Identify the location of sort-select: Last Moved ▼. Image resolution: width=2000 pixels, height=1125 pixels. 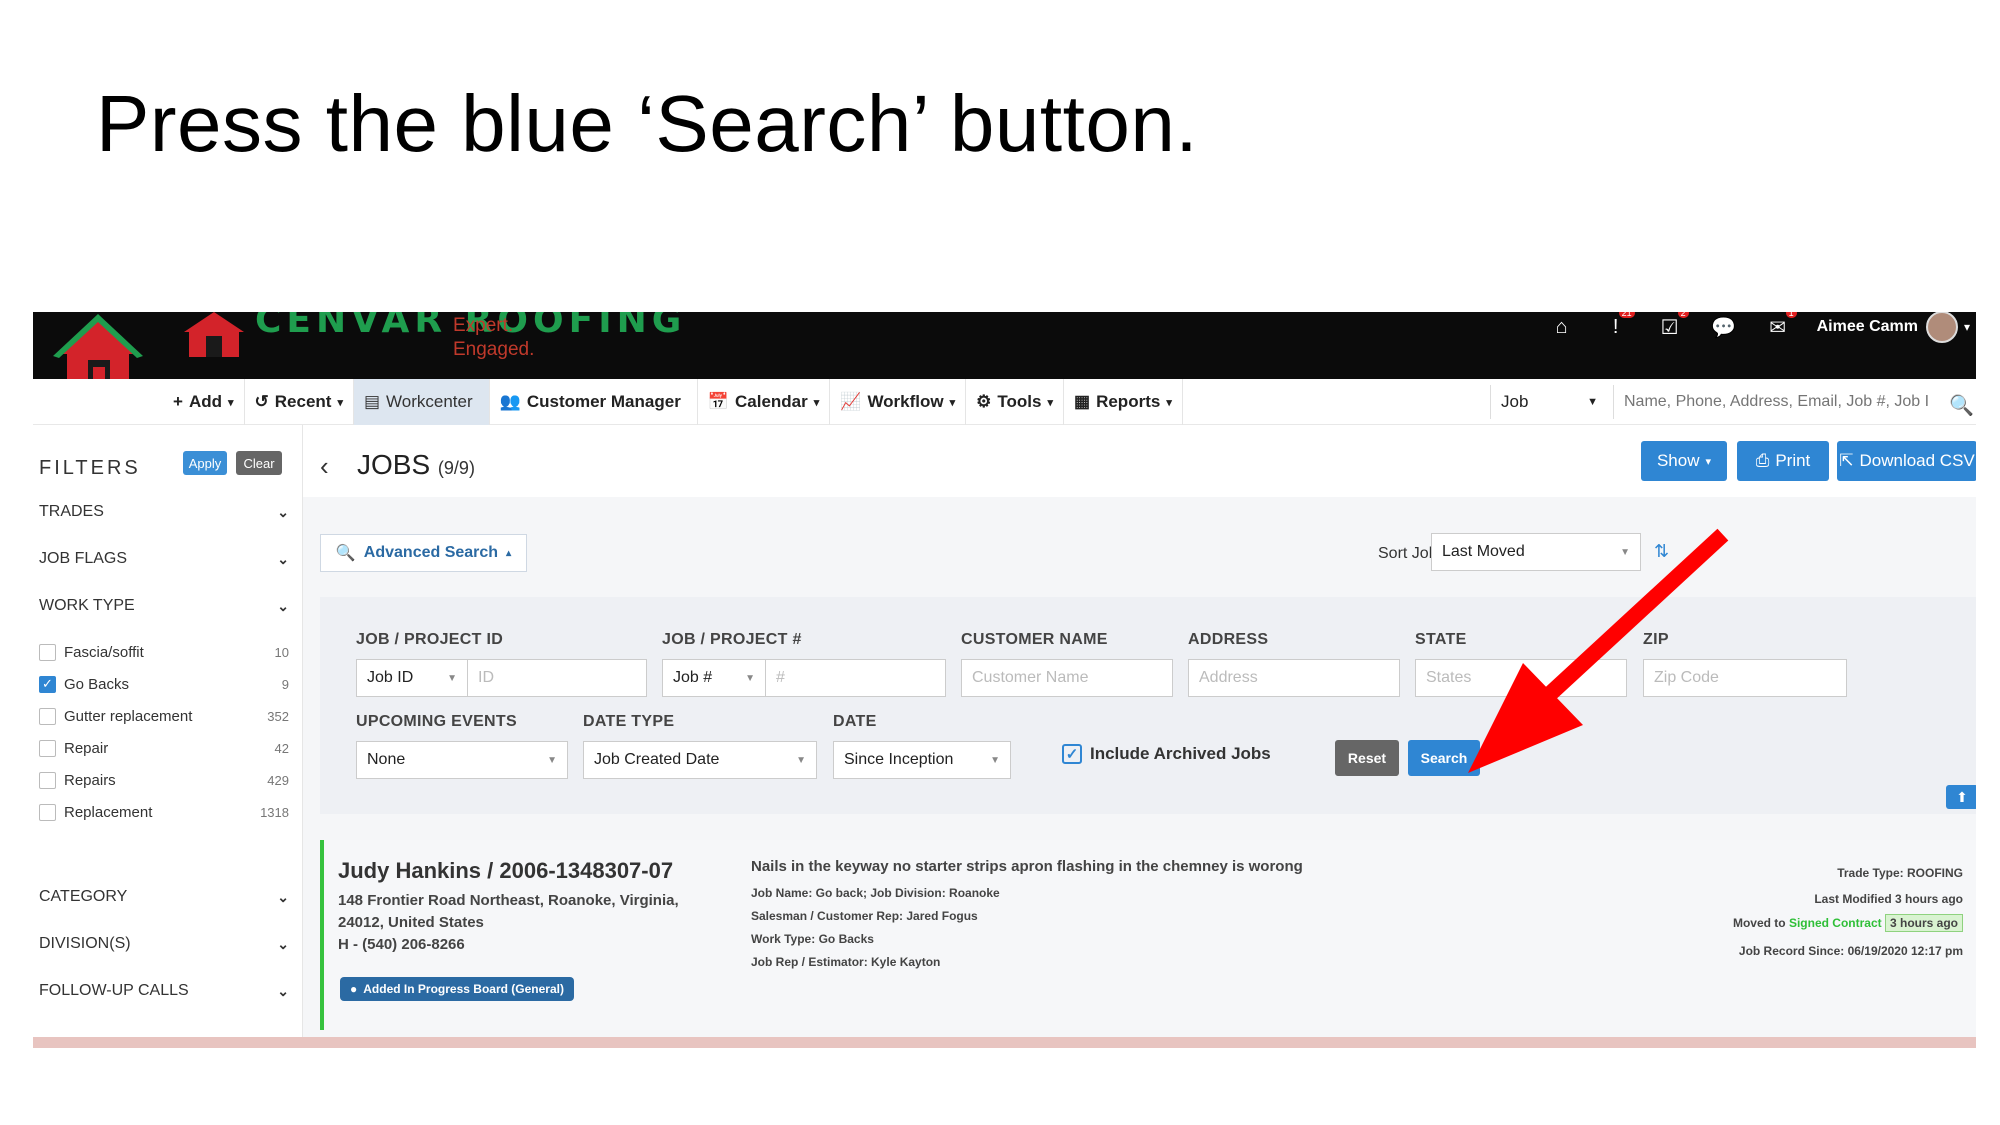
(1536, 552).